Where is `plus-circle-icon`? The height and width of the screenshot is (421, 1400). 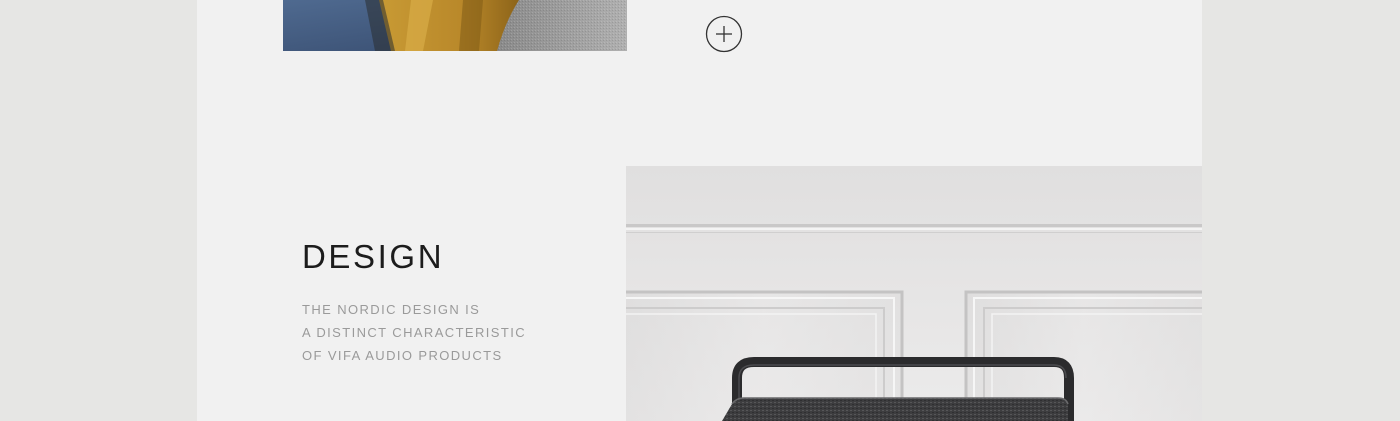
plus-circle-icon is located at coordinates (724, 34).